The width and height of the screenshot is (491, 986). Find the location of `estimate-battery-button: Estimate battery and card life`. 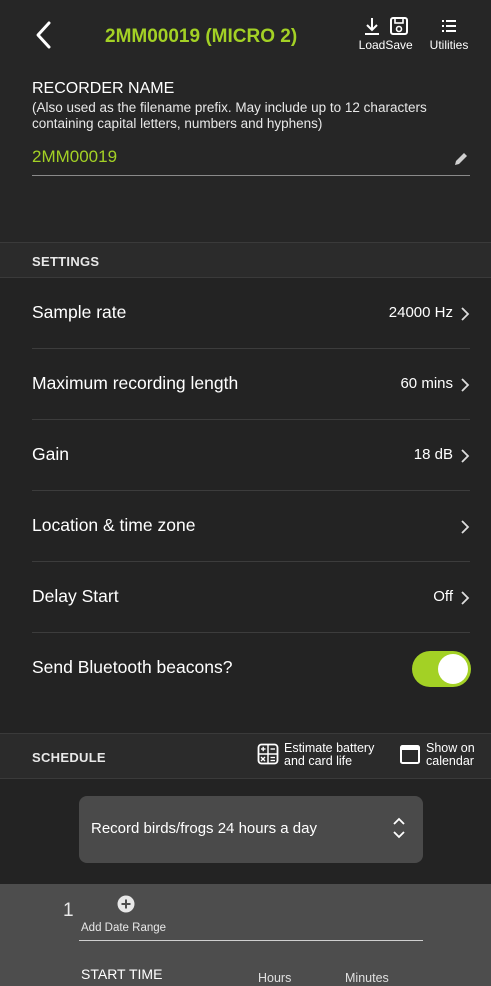

estimate-battery-button: Estimate battery and card life is located at coordinates (324, 756).